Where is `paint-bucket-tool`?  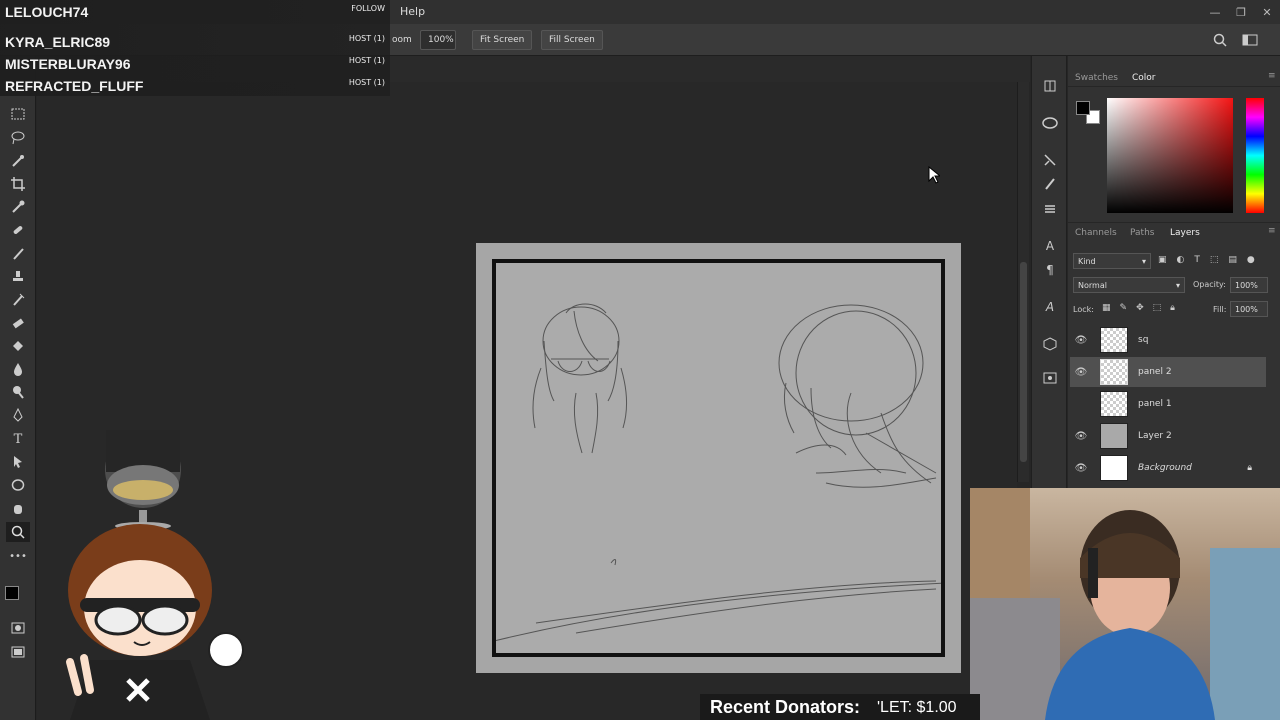
paint-bucket-tool is located at coordinates (18, 346).